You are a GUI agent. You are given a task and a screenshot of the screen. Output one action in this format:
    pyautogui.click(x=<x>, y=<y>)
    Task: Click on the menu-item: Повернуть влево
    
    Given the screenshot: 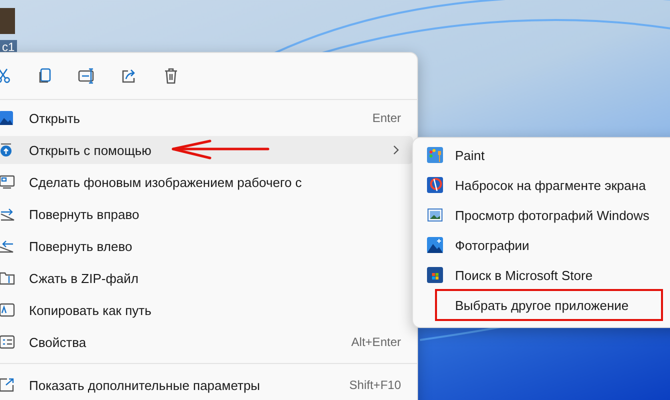 What is the action you would take?
    pyautogui.click(x=206, y=246)
    